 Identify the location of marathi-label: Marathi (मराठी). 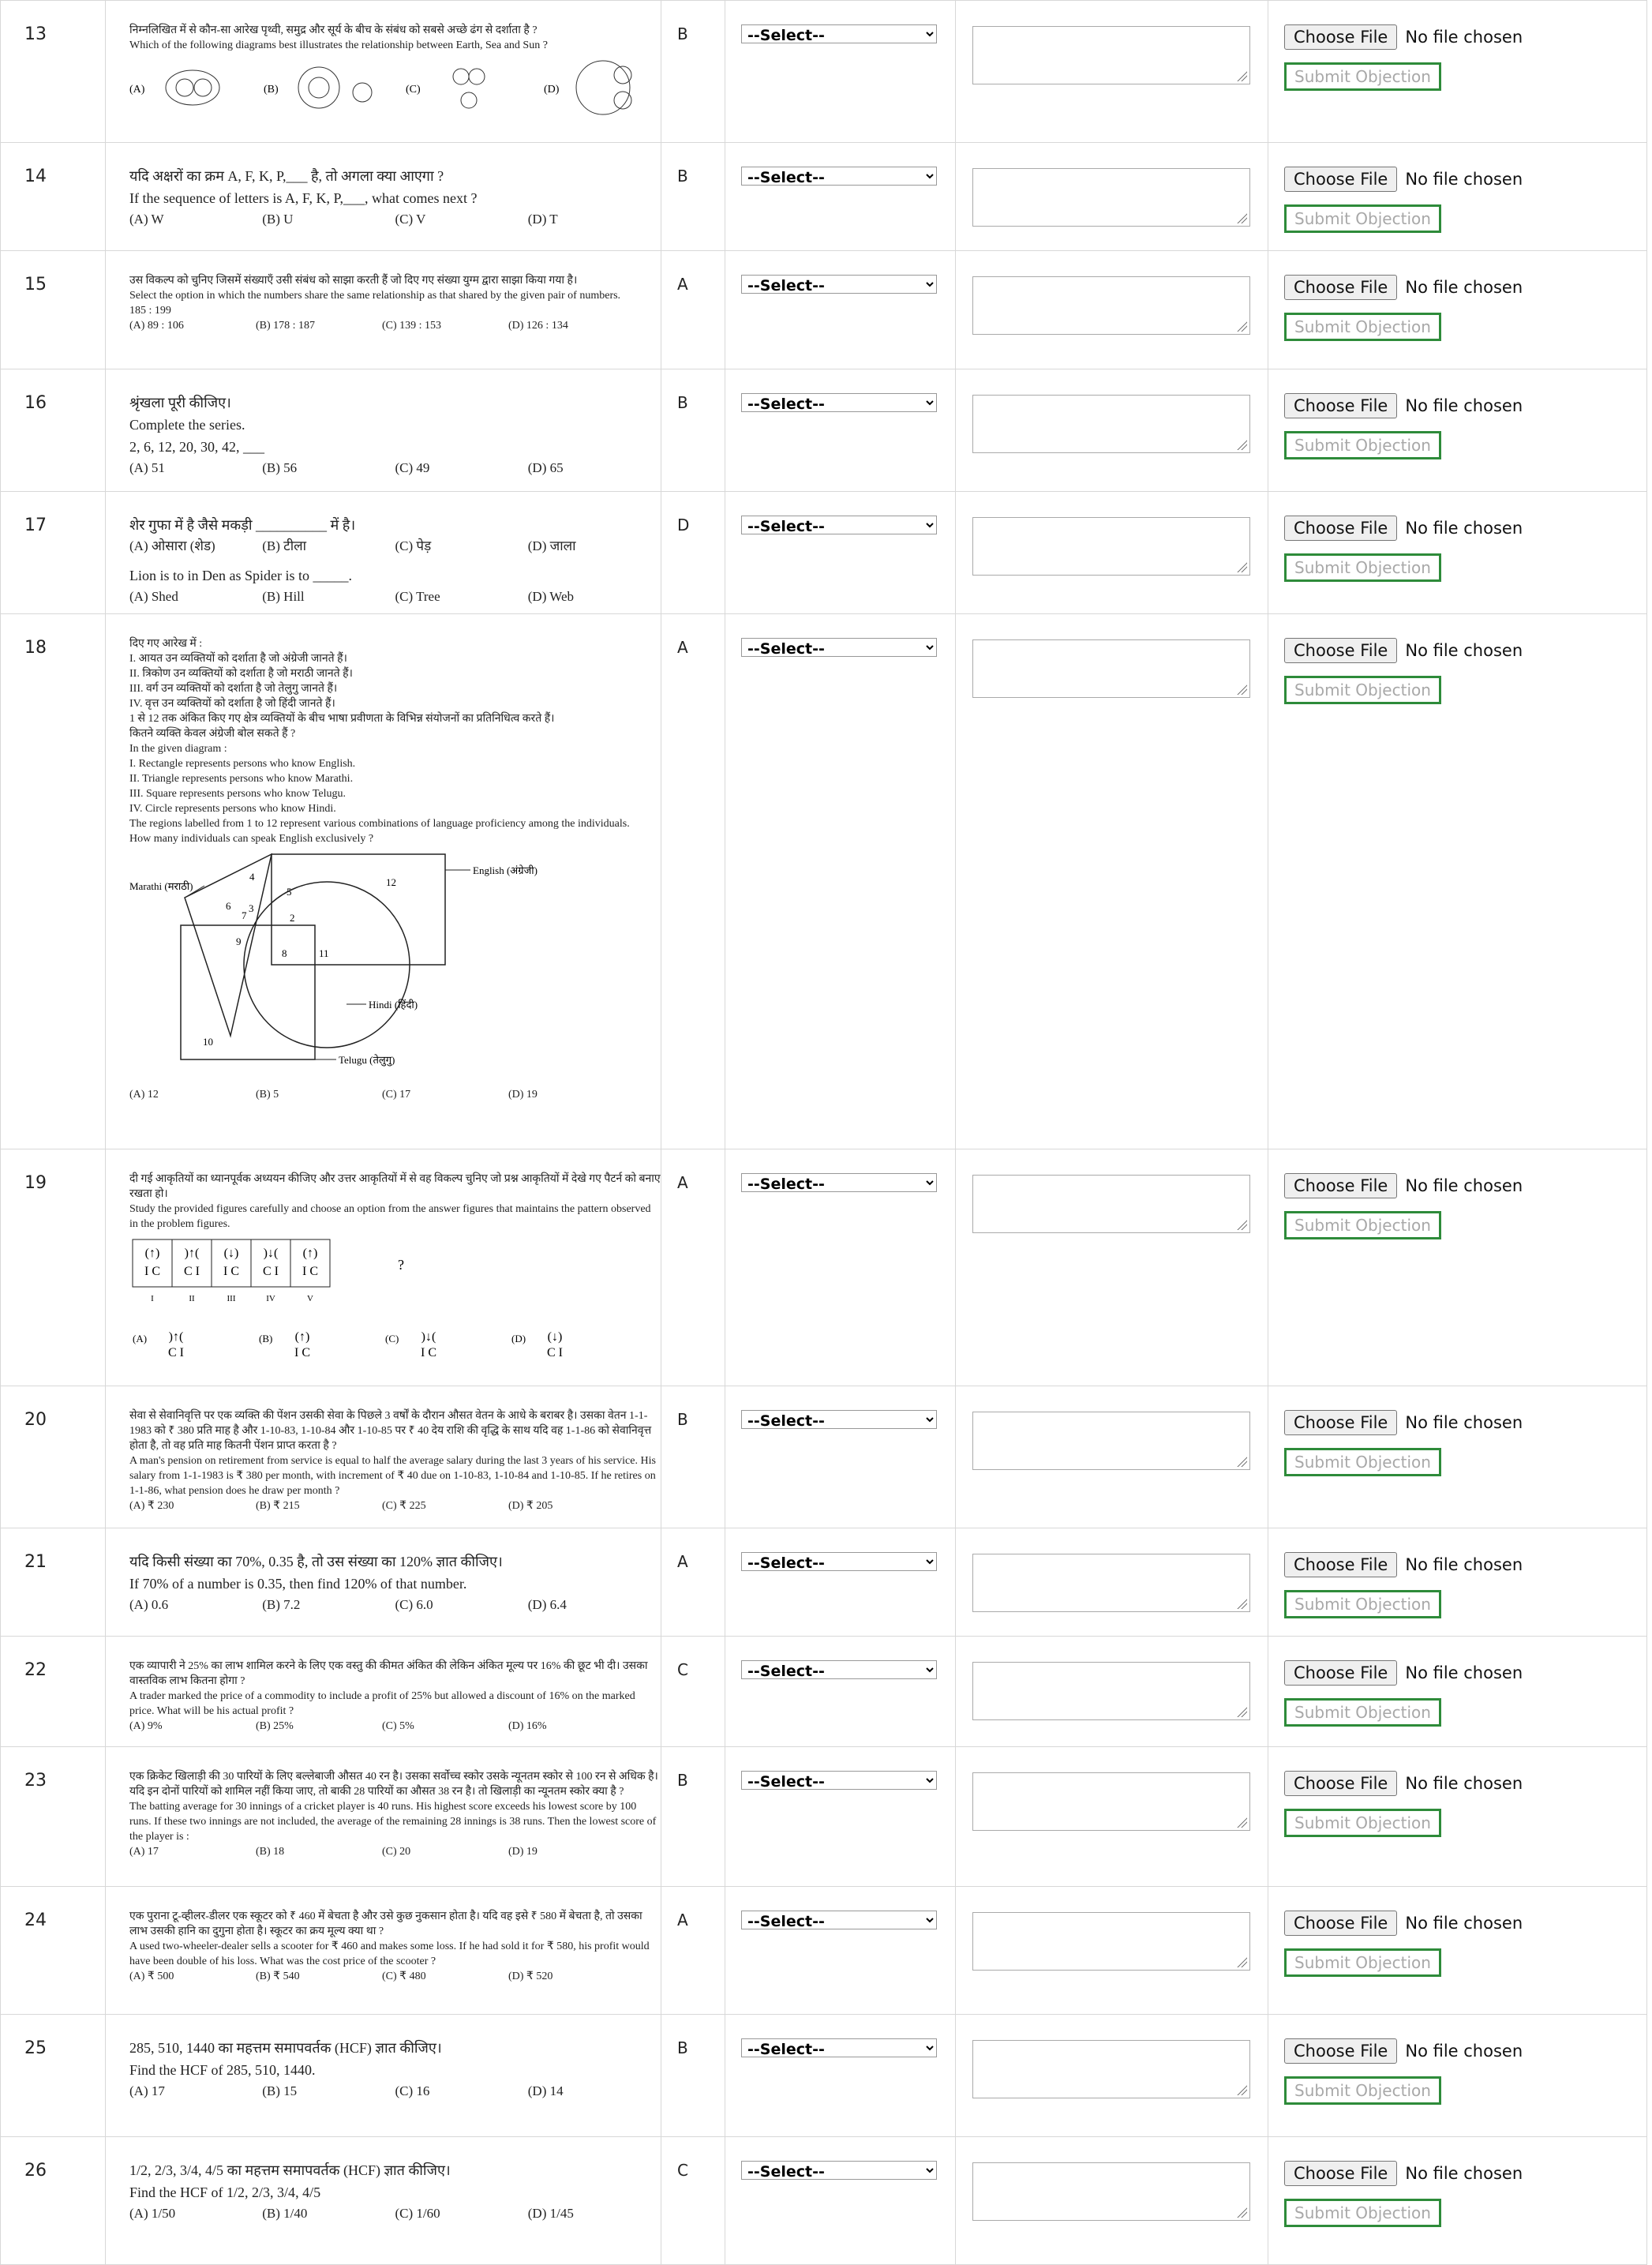
(161, 886).